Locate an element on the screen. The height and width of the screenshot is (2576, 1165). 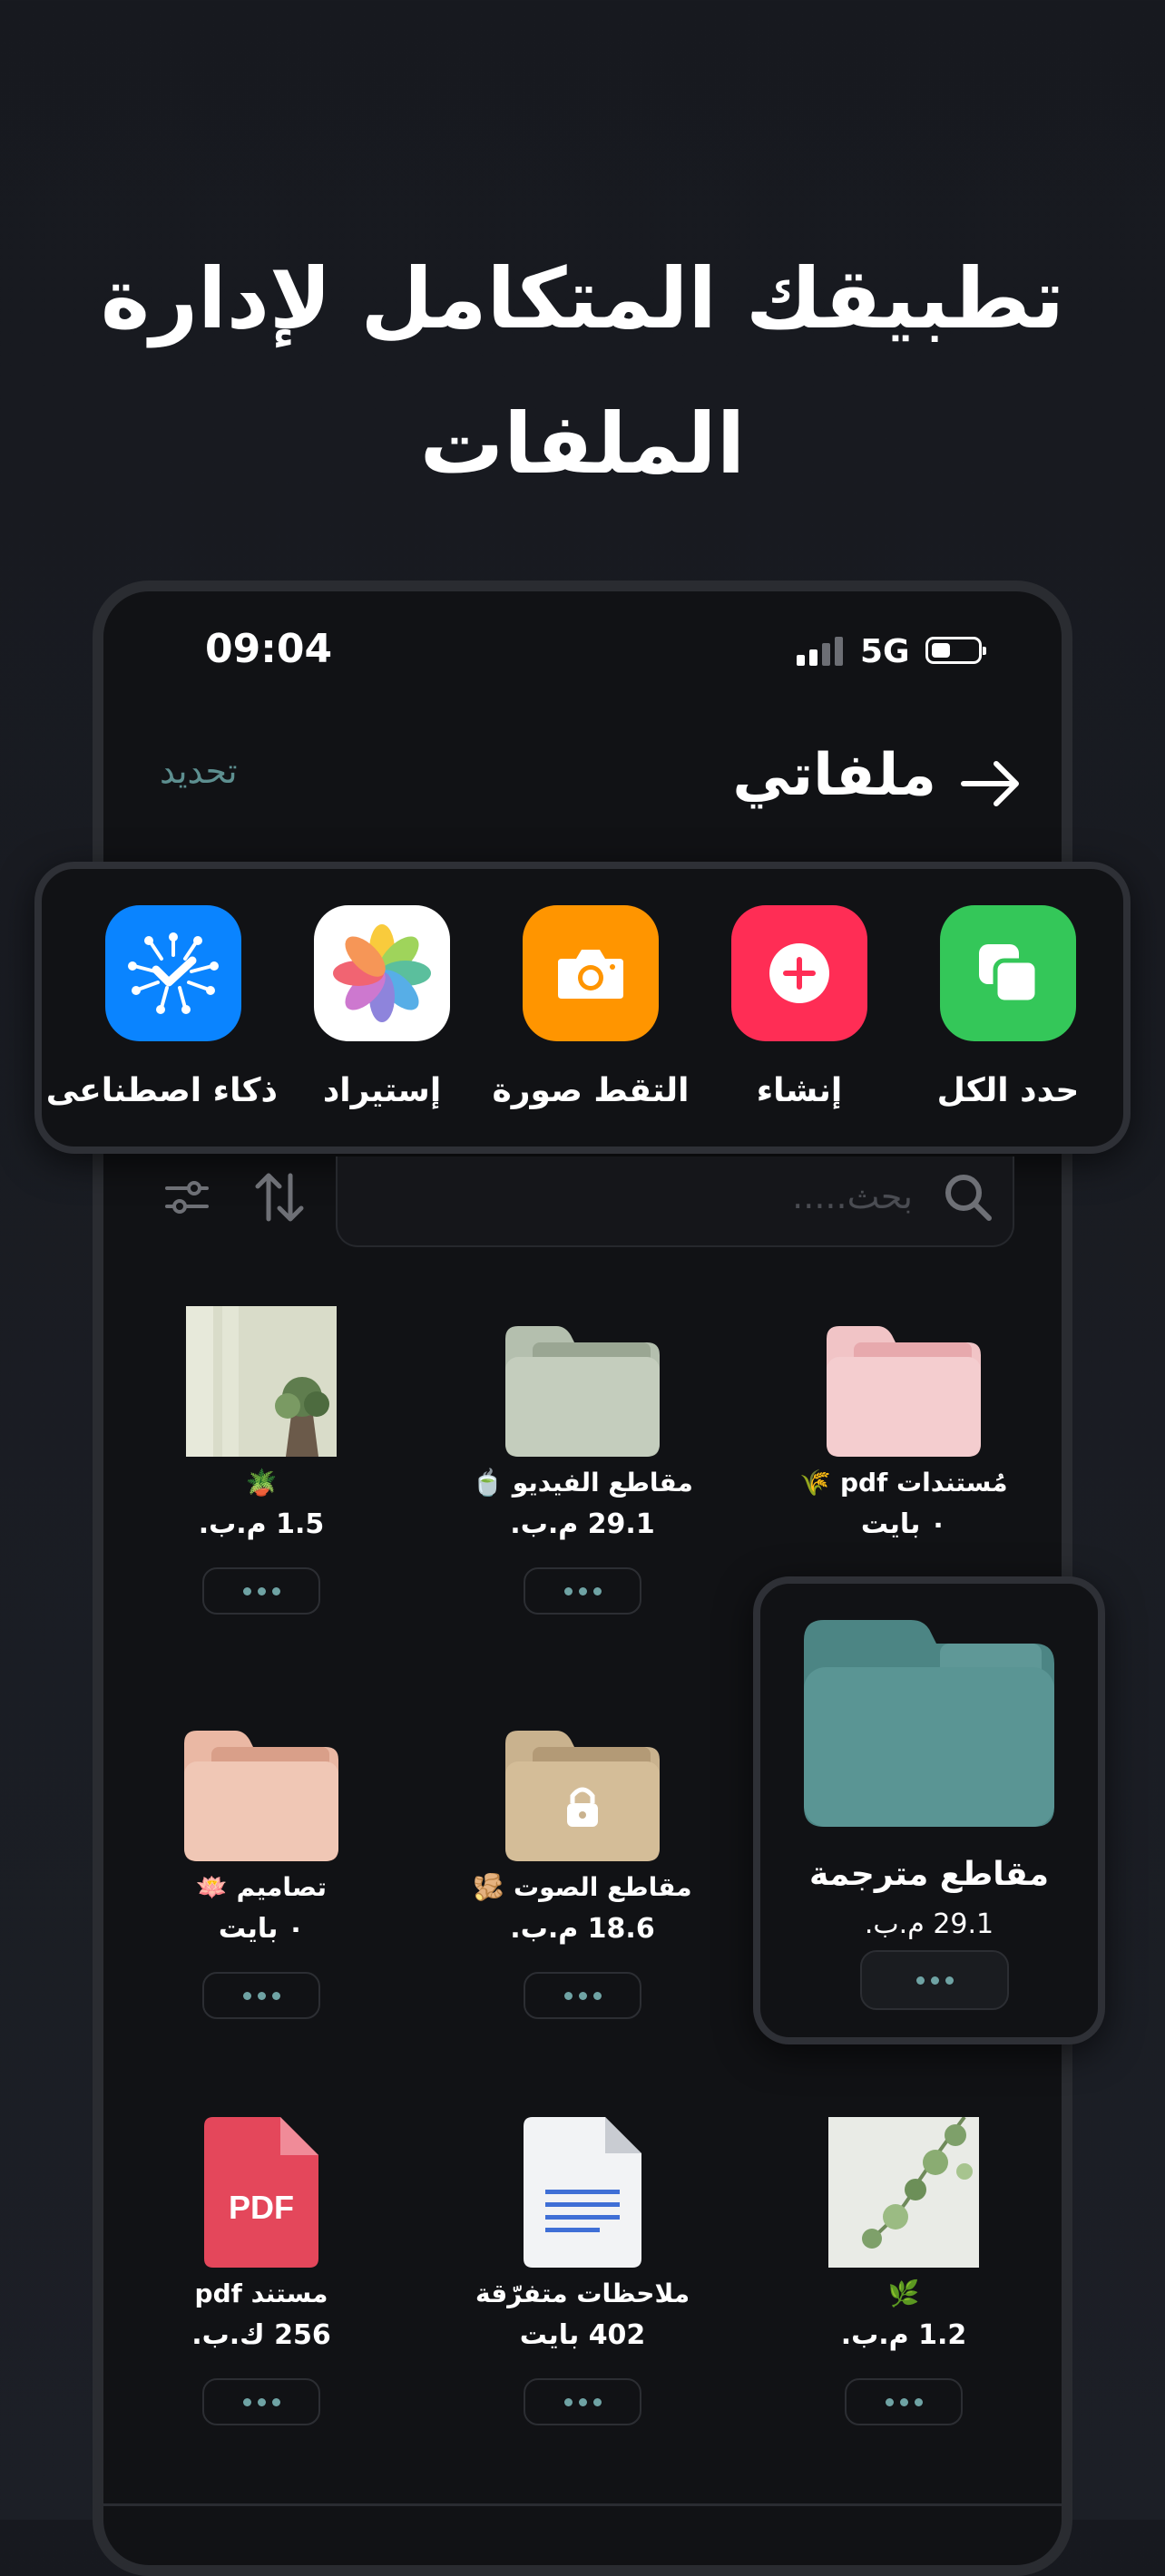
file-size: 29.1 م.ب. is located at coordinates (582, 1524).